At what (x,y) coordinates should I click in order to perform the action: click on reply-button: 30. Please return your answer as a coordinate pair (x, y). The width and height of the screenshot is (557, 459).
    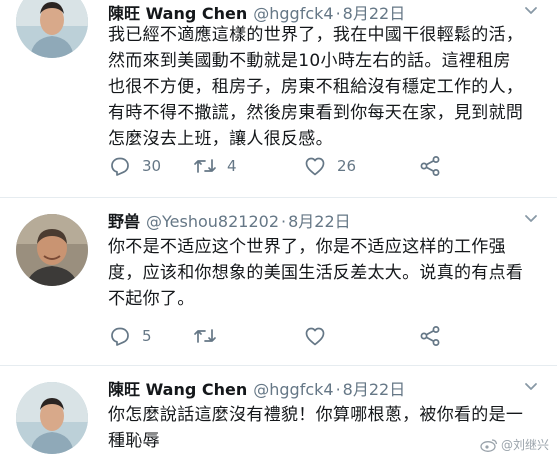
    Looking at the image, I should click on (134, 166).